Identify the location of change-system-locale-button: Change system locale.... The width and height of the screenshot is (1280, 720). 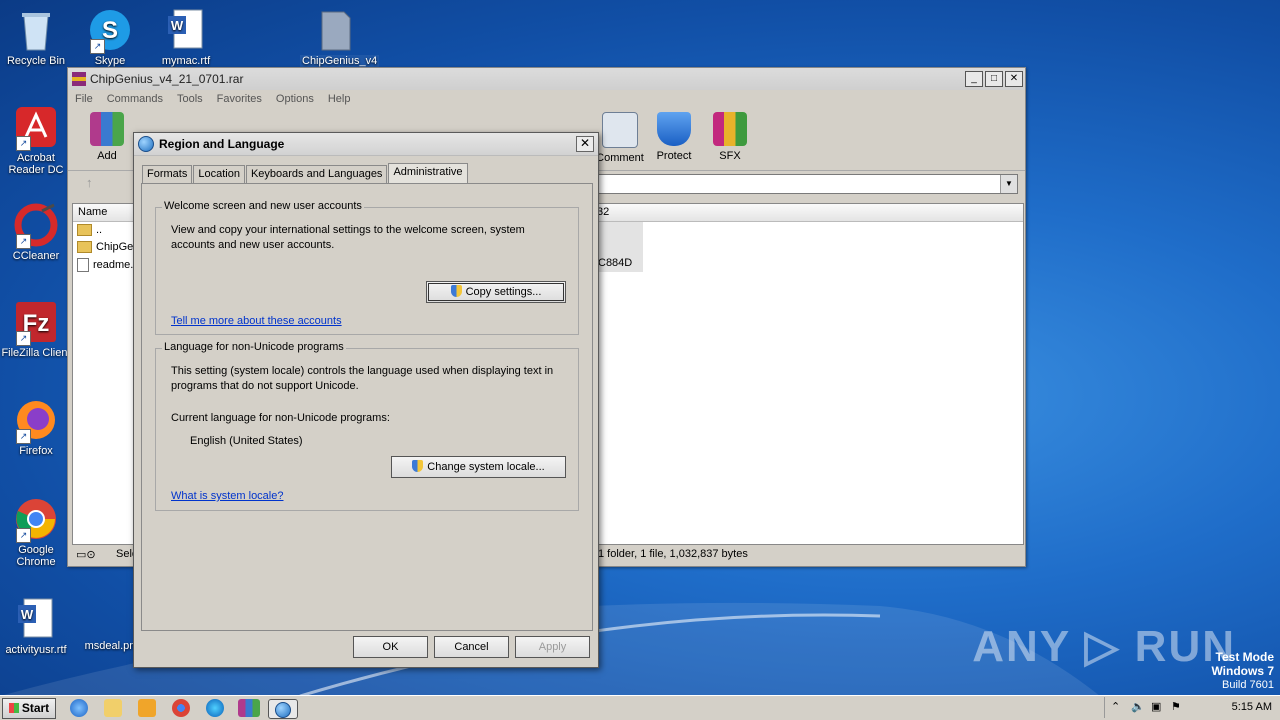
(478, 467).